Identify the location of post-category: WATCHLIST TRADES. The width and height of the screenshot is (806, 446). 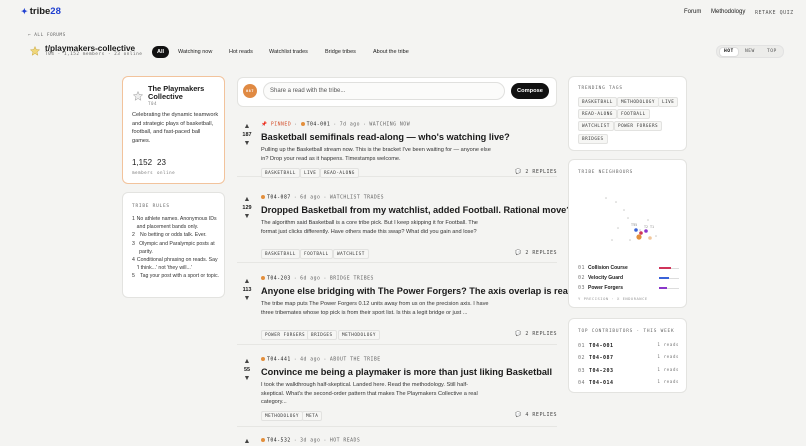
(357, 198).